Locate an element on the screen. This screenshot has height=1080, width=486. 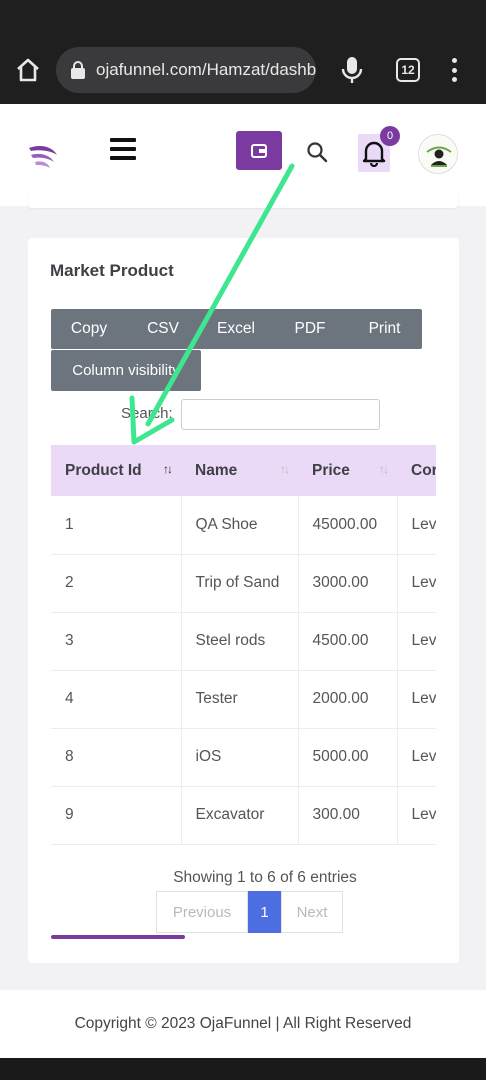
ojafunnel-logo is located at coordinates (44, 156).